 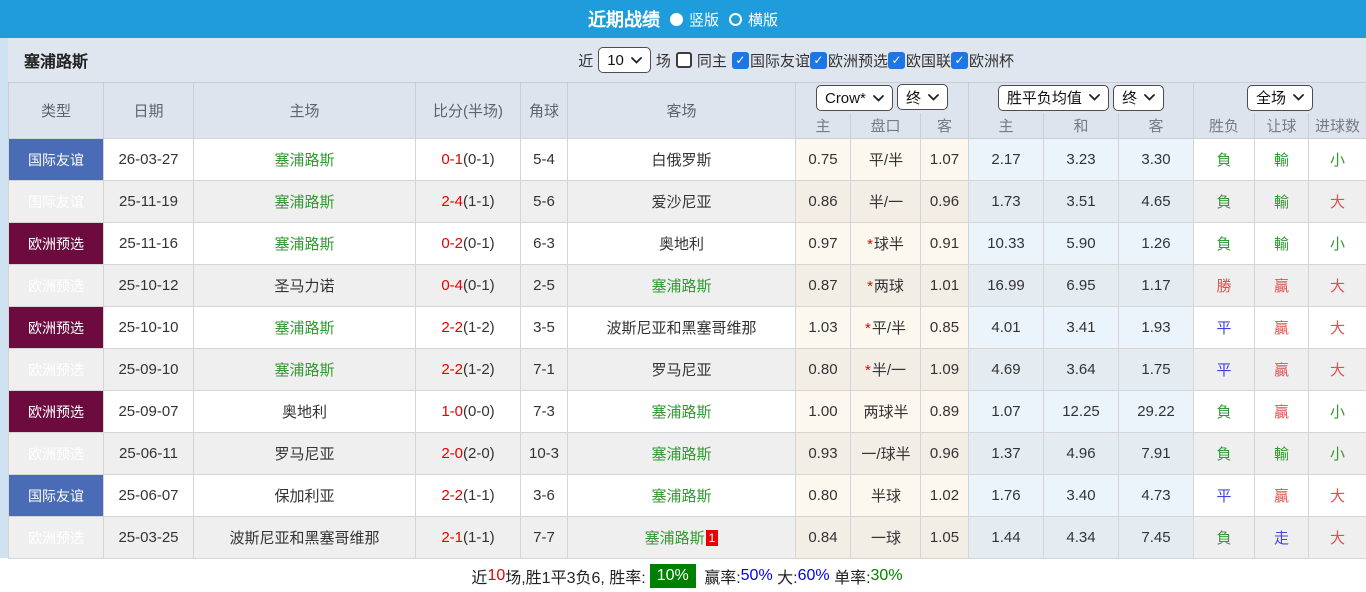 I want to click on mean-away-odds: 1.17, so click(x=1156, y=285).